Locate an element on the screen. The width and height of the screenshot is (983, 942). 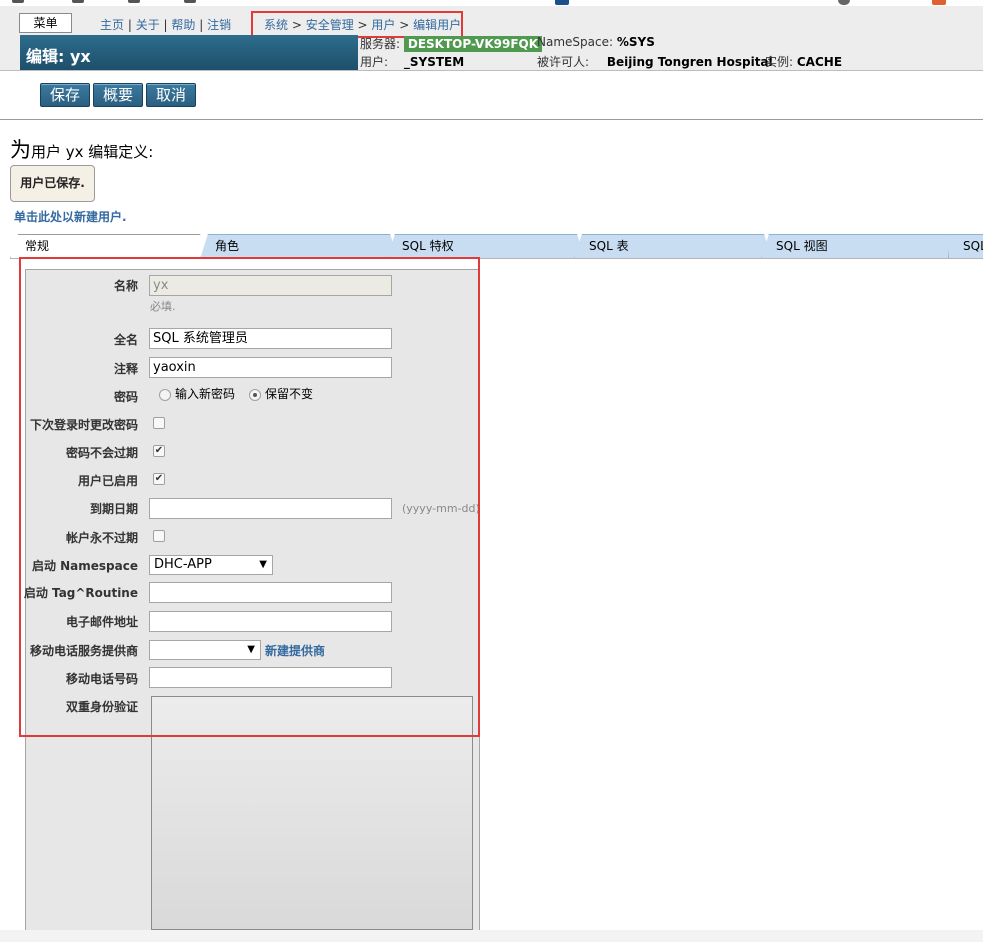
startup-namespace-label: 启动 Namespace is located at coordinates (84, 566).